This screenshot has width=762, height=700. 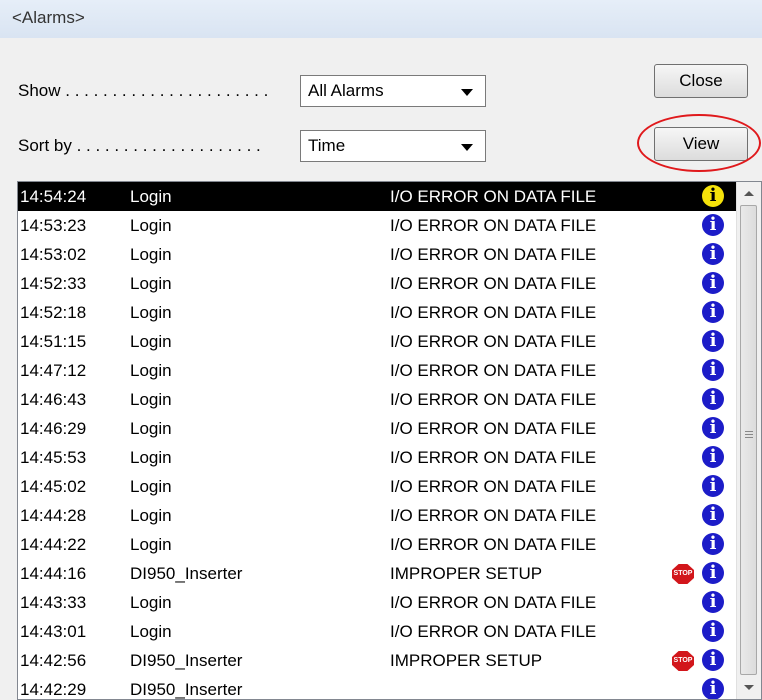 I want to click on alarm-row: 14:51:15 Login I/O ERROR ON DATA FILE i, so click(x=377, y=341).